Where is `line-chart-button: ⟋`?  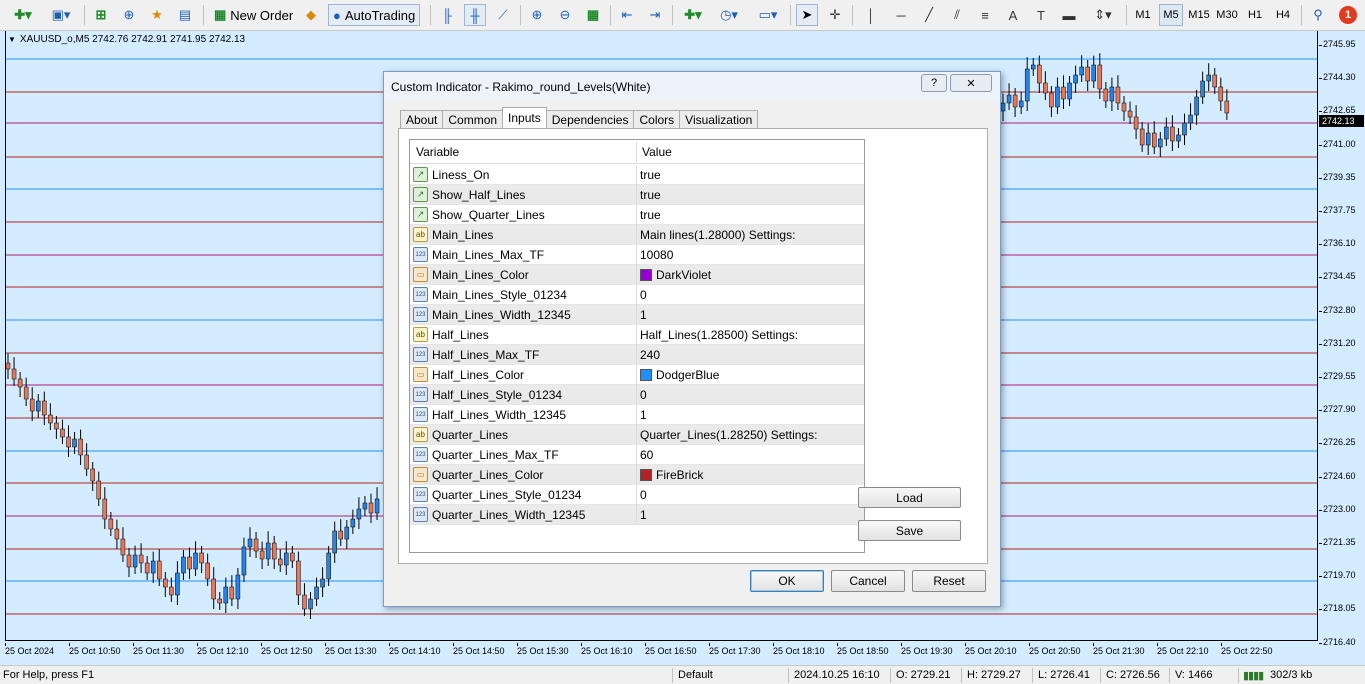 line-chart-button: ⟋ is located at coordinates (503, 15).